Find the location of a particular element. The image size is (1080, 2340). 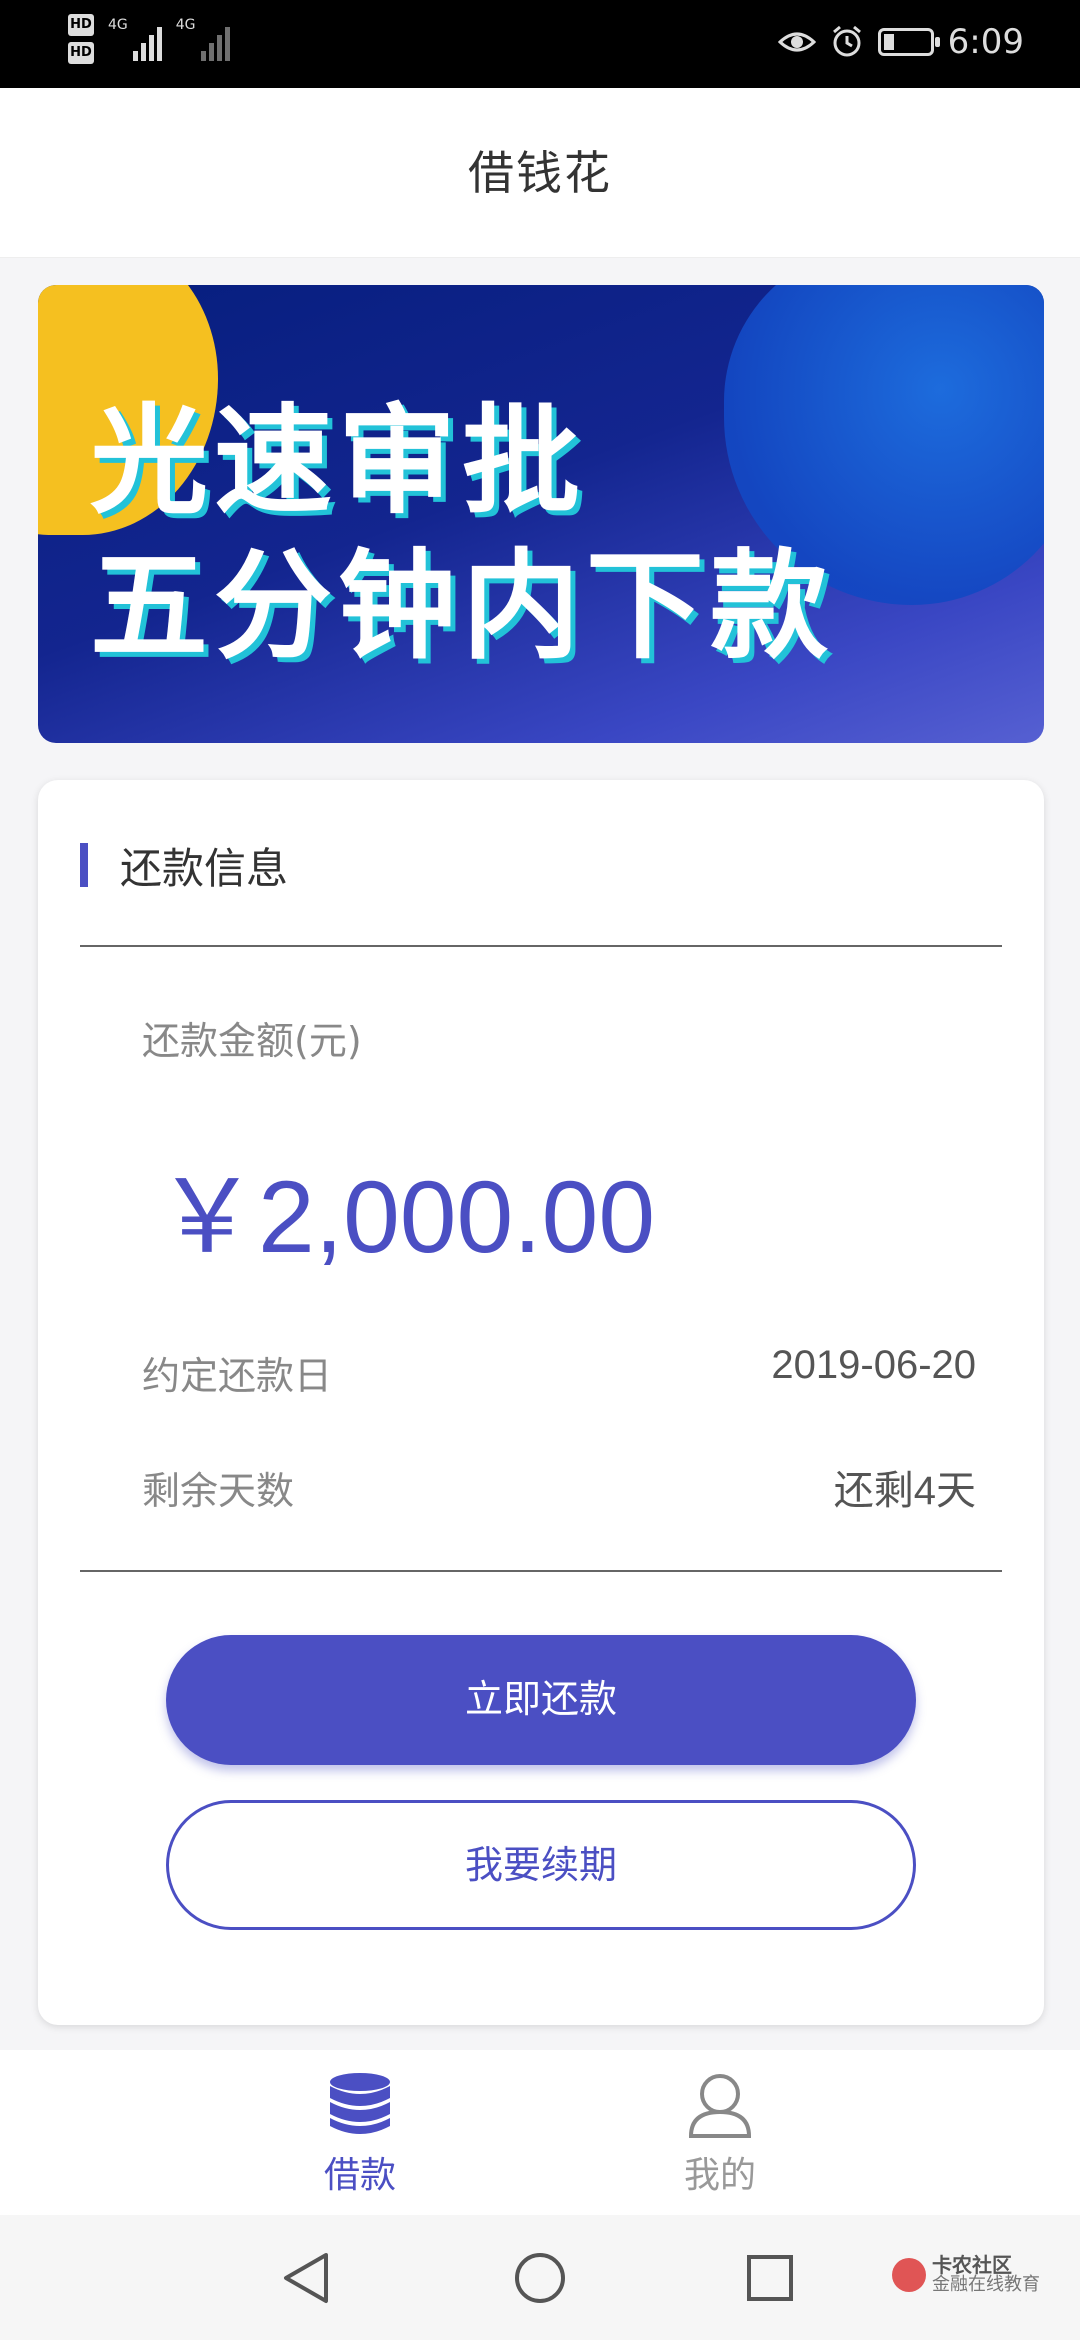

user-icon is located at coordinates (720, 2106).